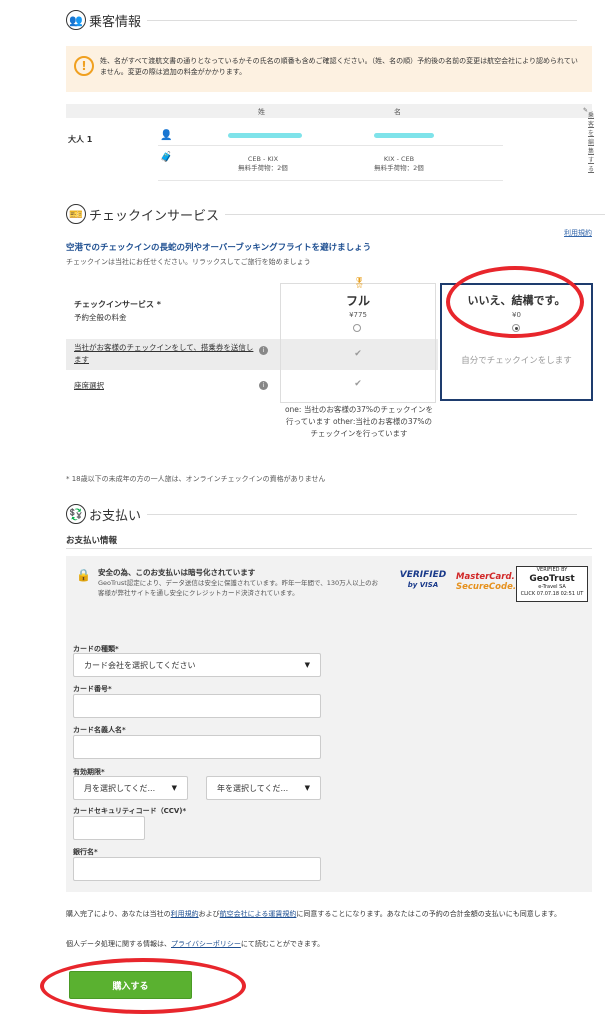 The height and width of the screenshot is (1024, 608). What do you see at coordinates (331, 944) in the screenshot?
I see `privacy-text: 個人データ処理に関する情報は、プライバシーポリシーにて読むことができます。` at bounding box center [331, 944].